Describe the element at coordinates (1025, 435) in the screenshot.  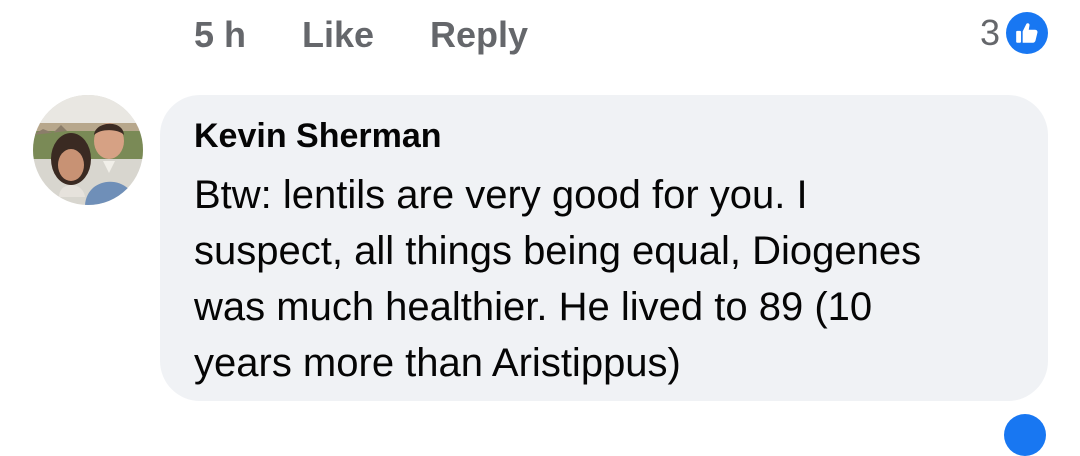
I see `next-reaction-icon` at that location.